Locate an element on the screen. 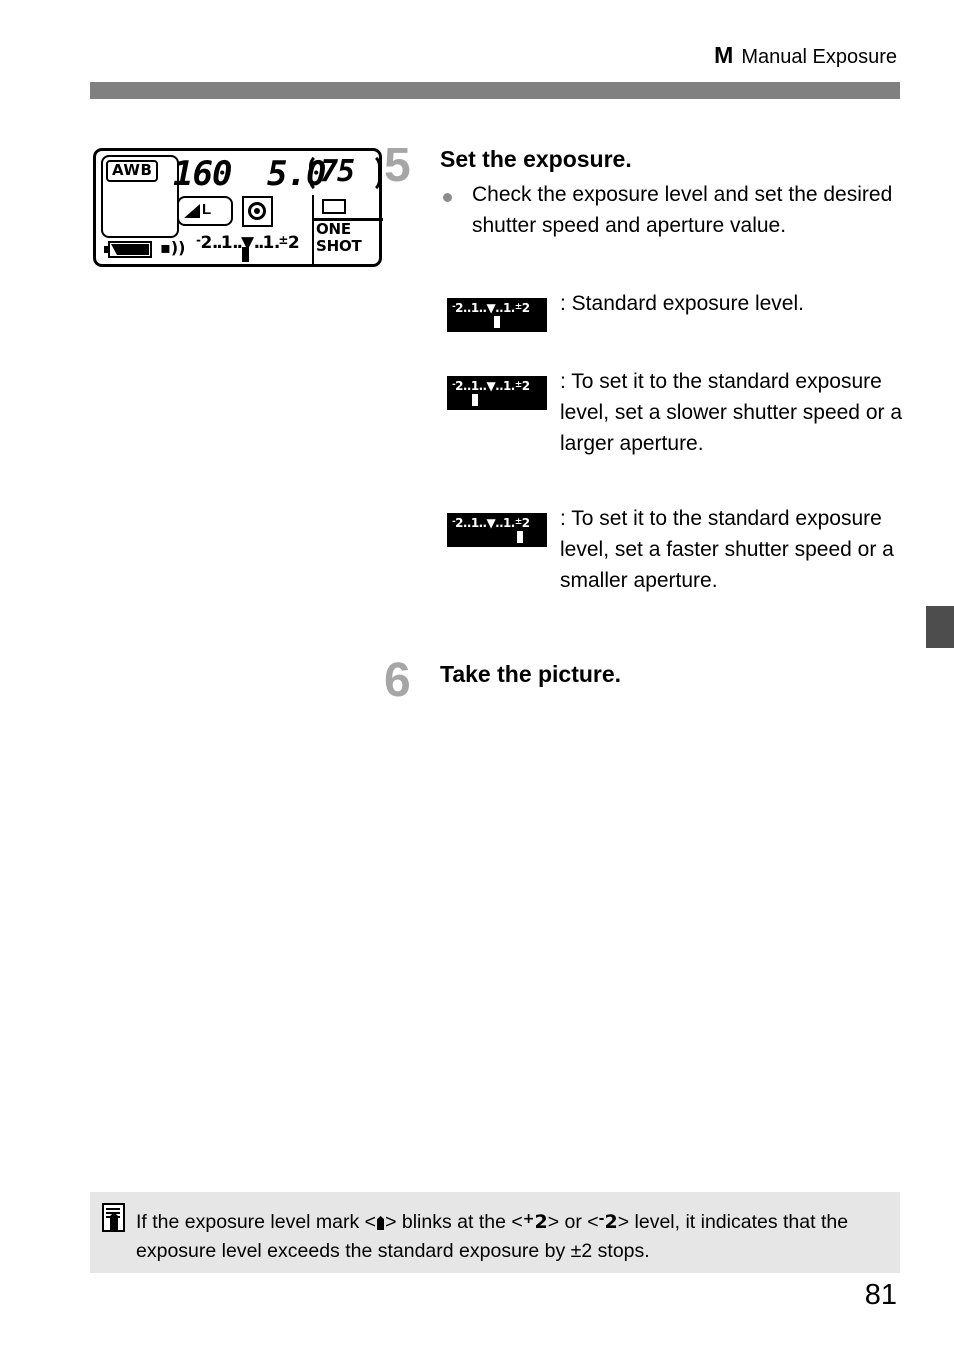 This screenshot has height=1345, width=954. note-memo-icon is located at coordinates (114, 1218).